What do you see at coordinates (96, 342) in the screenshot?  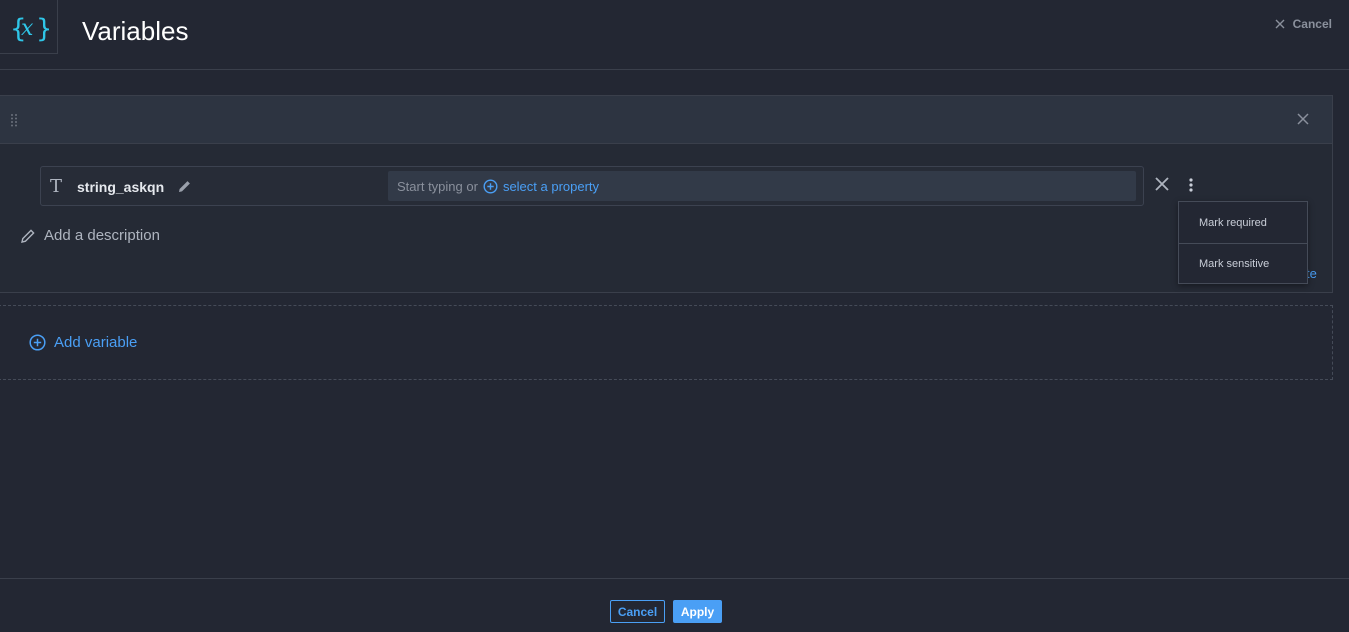 I see `add-variable-label: Add variable` at bounding box center [96, 342].